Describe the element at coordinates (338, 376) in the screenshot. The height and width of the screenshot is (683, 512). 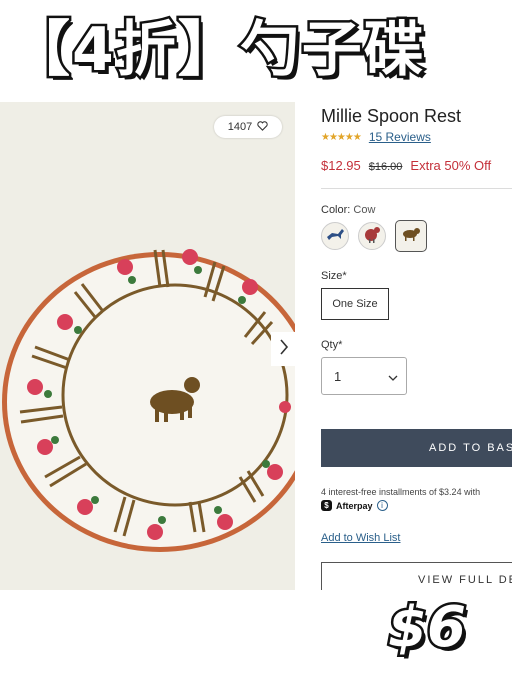
I see `qty-value: 1` at that location.